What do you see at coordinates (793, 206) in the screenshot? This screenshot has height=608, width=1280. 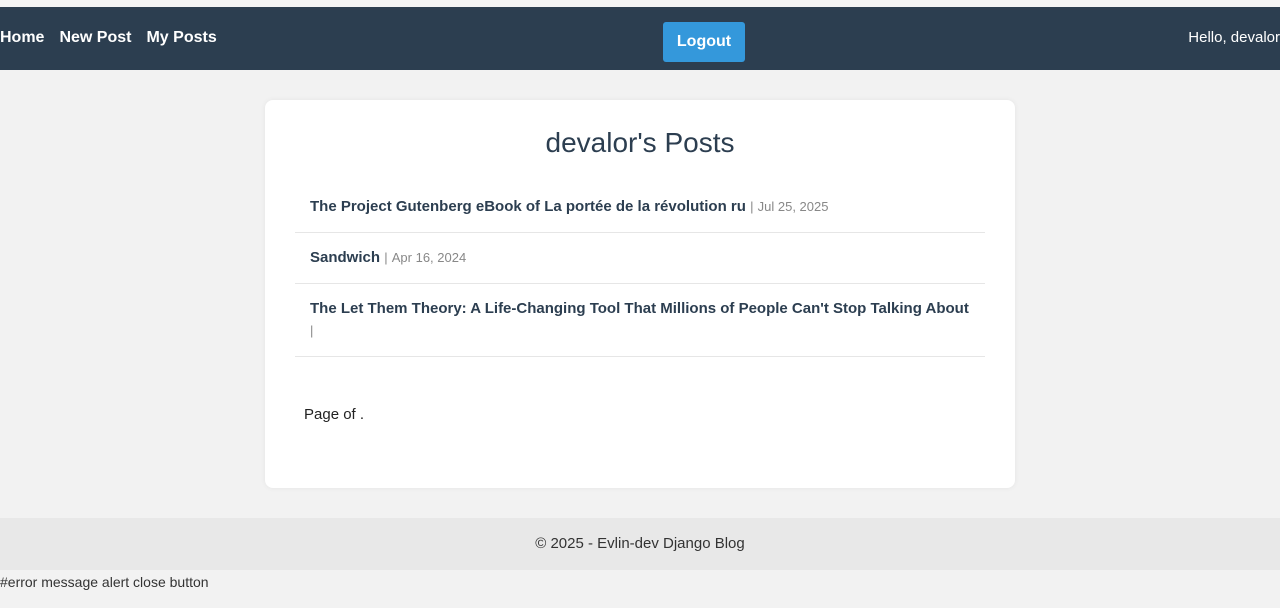 I see `post-date: Jul 25, 2025` at bounding box center [793, 206].